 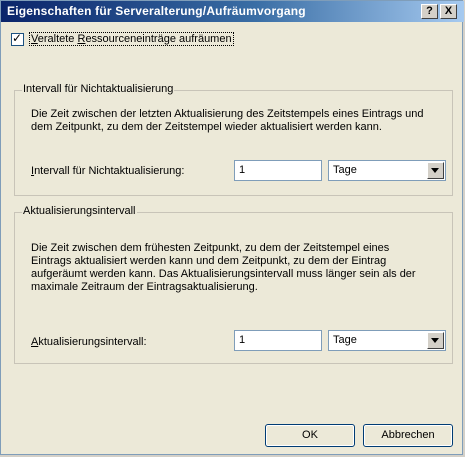 I want to click on label-accelerator: V, so click(x=34, y=39).